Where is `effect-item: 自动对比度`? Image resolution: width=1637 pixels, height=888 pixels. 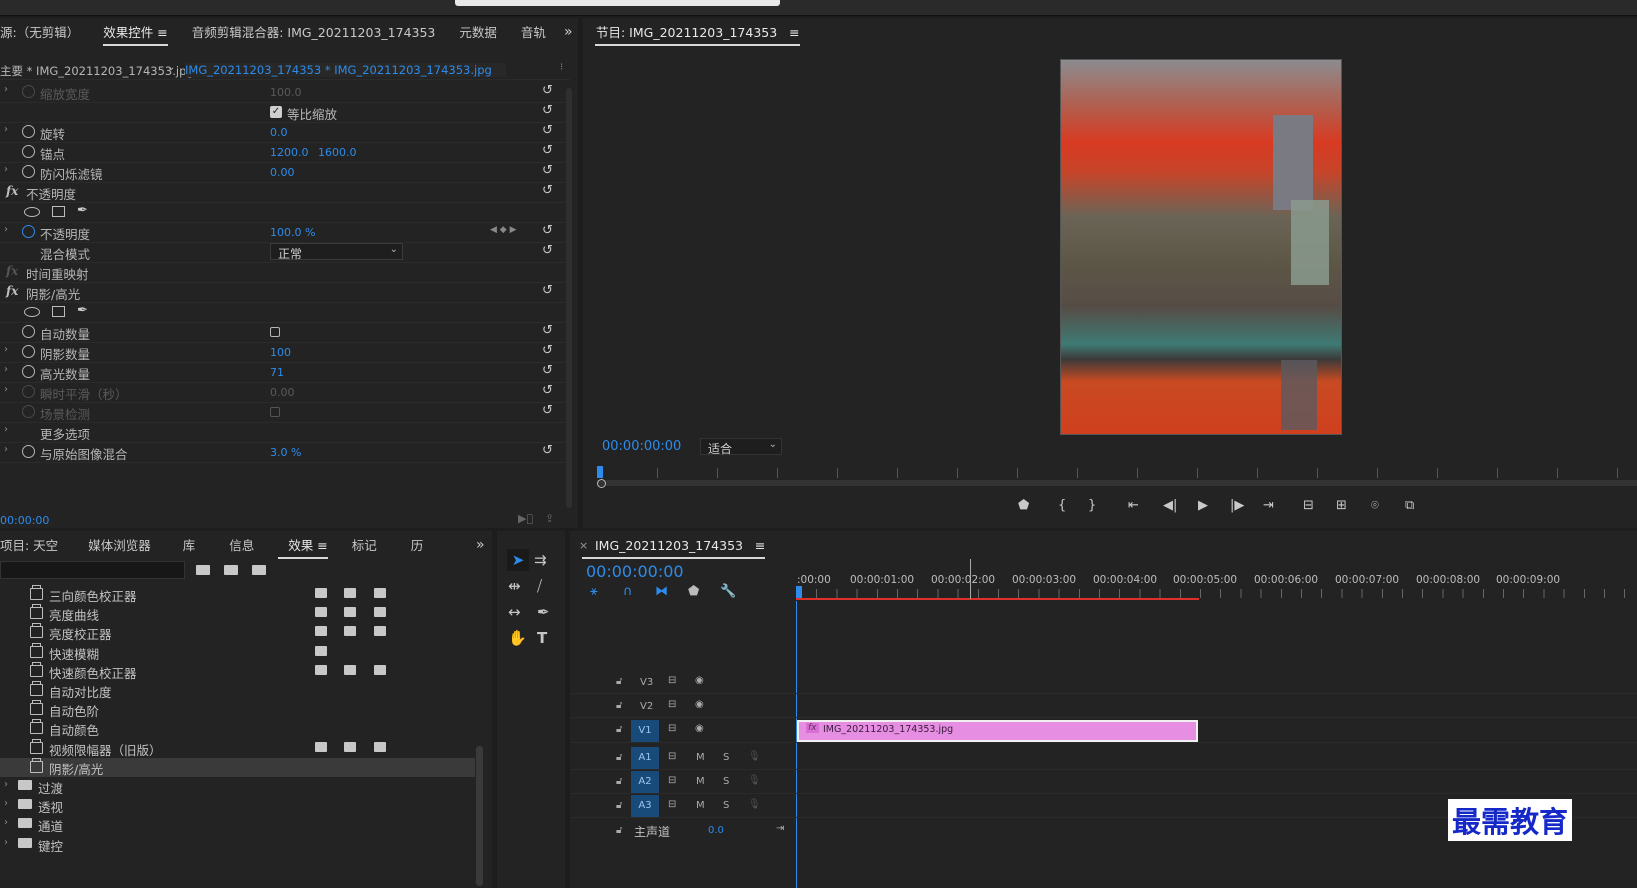
effect-item: 自动对比度 is located at coordinates (237, 690).